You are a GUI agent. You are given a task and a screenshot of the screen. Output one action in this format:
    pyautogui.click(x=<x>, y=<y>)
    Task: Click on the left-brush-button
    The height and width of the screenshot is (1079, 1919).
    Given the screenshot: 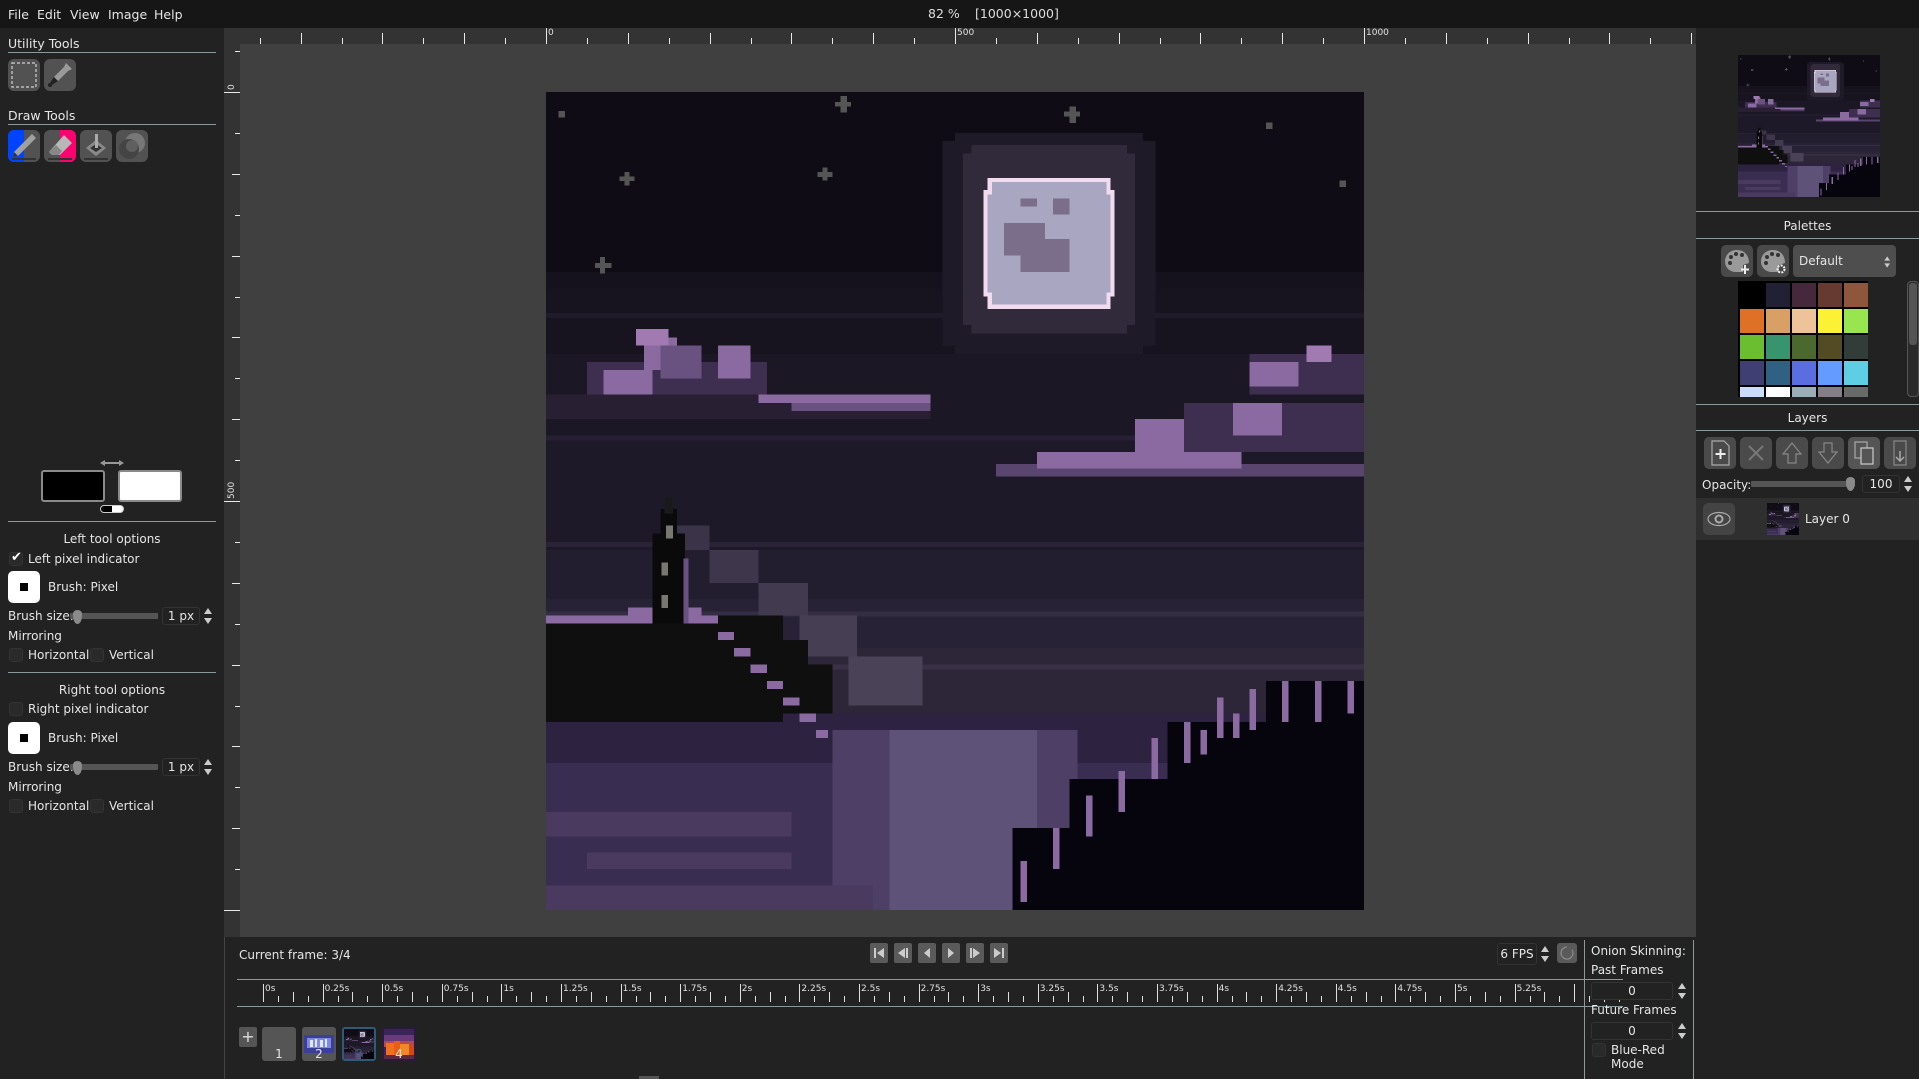 What is the action you would take?
    pyautogui.click(x=24, y=587)
    